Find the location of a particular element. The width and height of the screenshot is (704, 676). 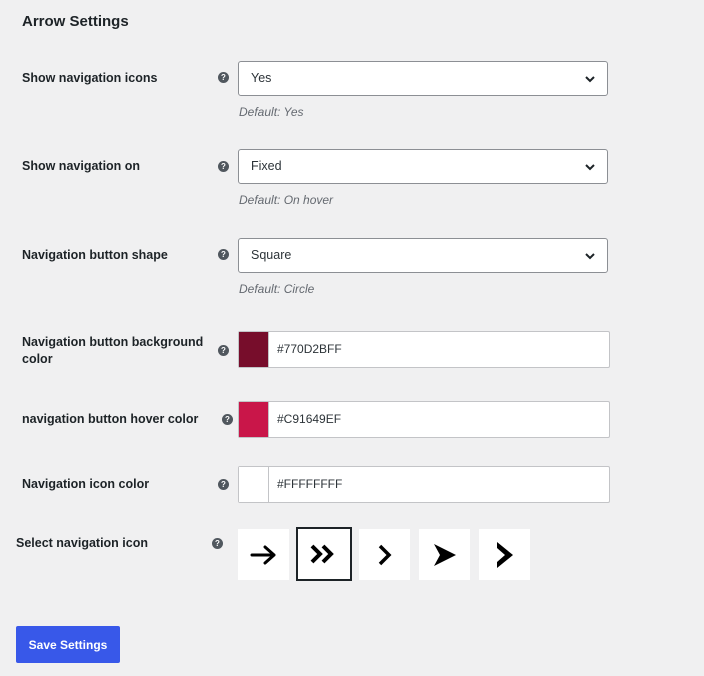

color-value: #C91649EF is located at coordinates (309, 419).